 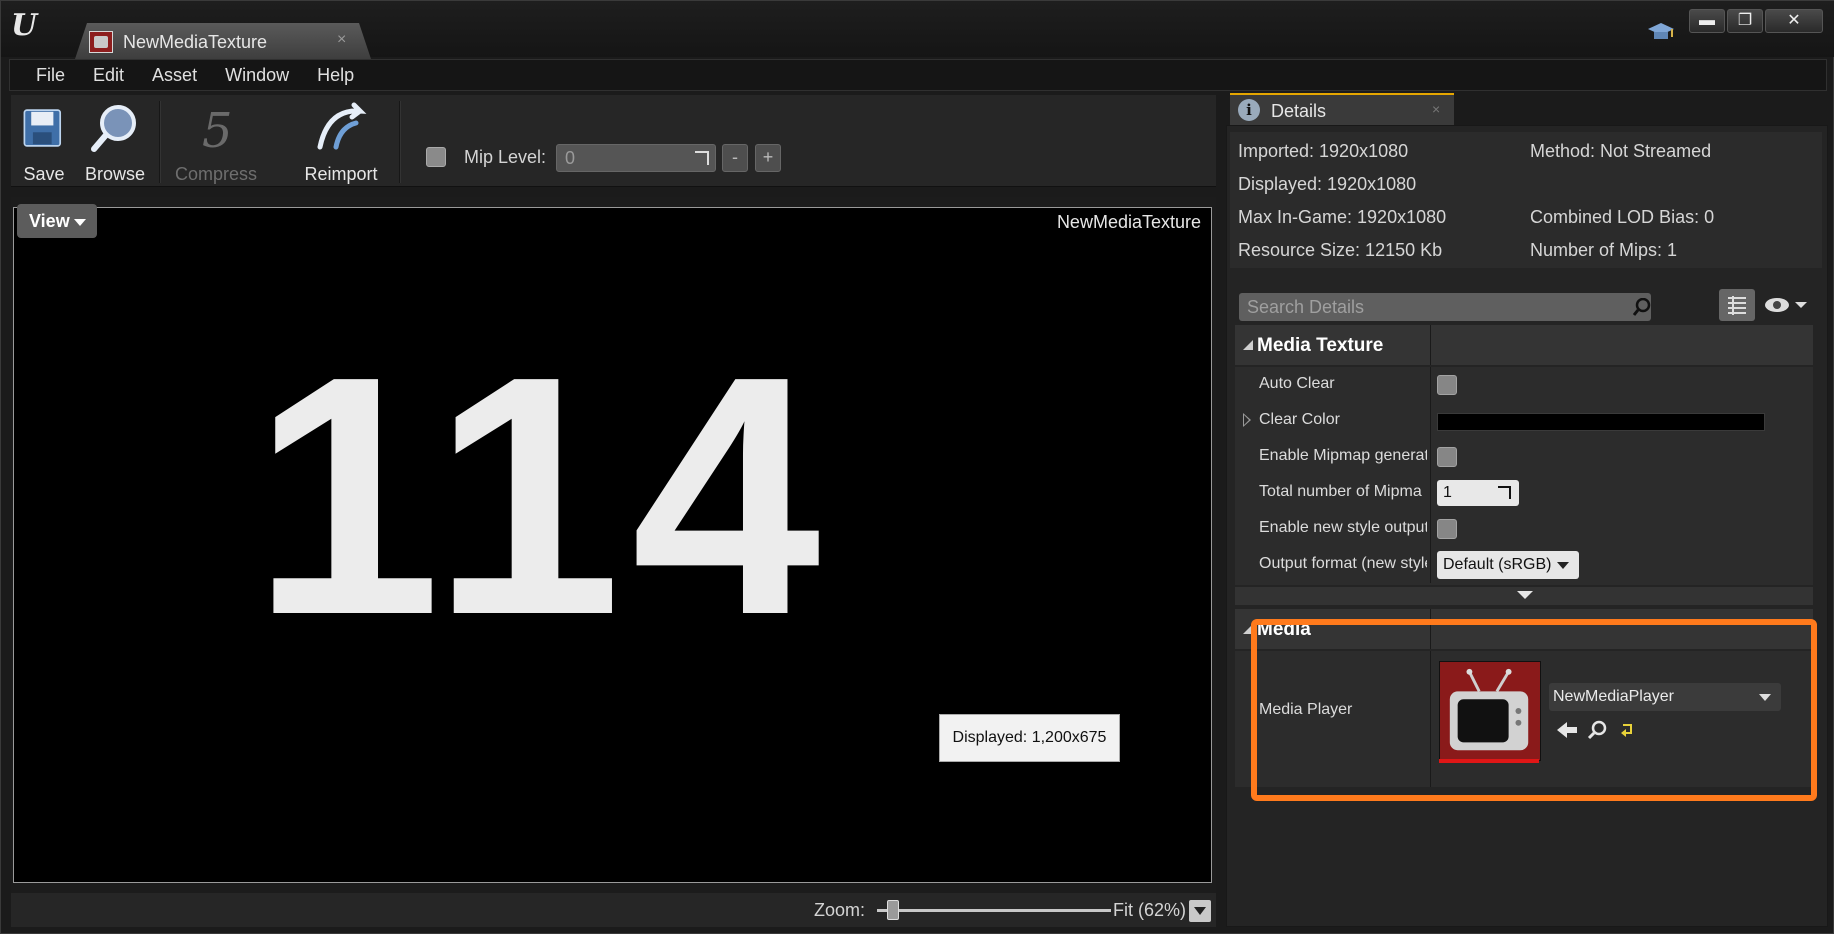 What do you see at coordinates (1436, 109) in the screenshot?
I see `details-tab-close-icon: ×` at bounding box center [1436, 109].